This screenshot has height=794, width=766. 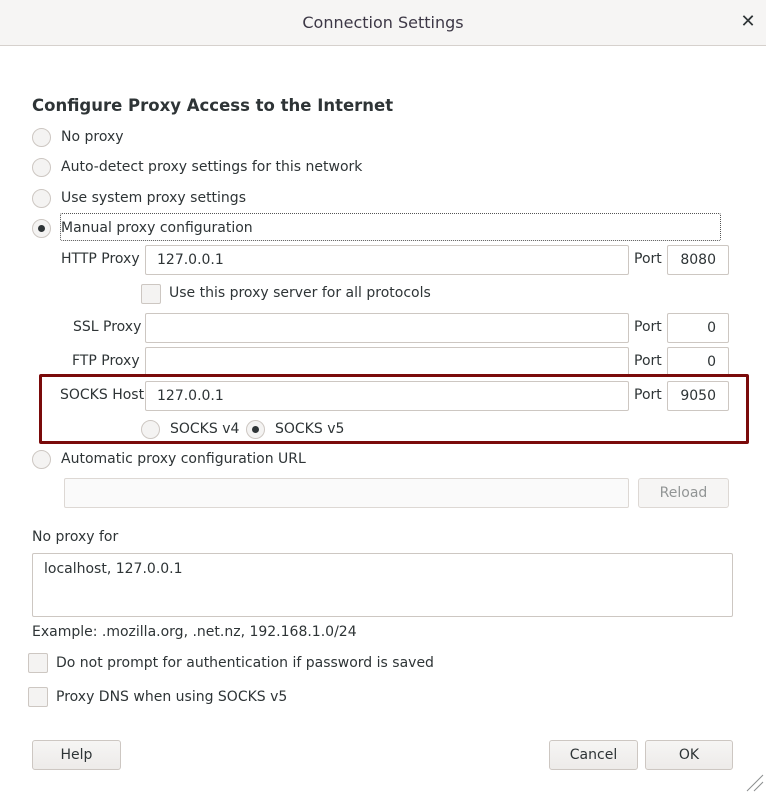 What do you see at coordinates (76, 755) in the screenshot?
I see `help-button: Help` at bounding box center [76, 755].